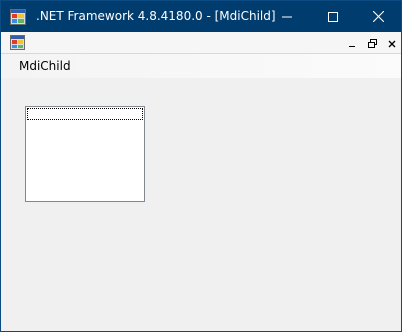 This screenshot has height=332, width=402. I want to click on mdi-child-icon, so click(17, 42).